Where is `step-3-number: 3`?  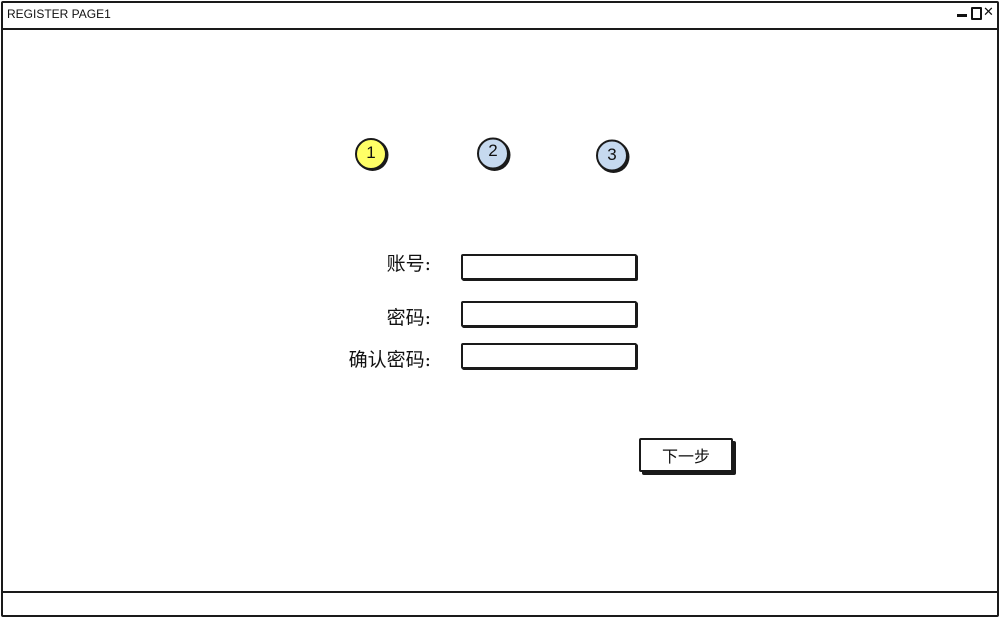 step-3-number: 3 is located at coordinates (612, 154).